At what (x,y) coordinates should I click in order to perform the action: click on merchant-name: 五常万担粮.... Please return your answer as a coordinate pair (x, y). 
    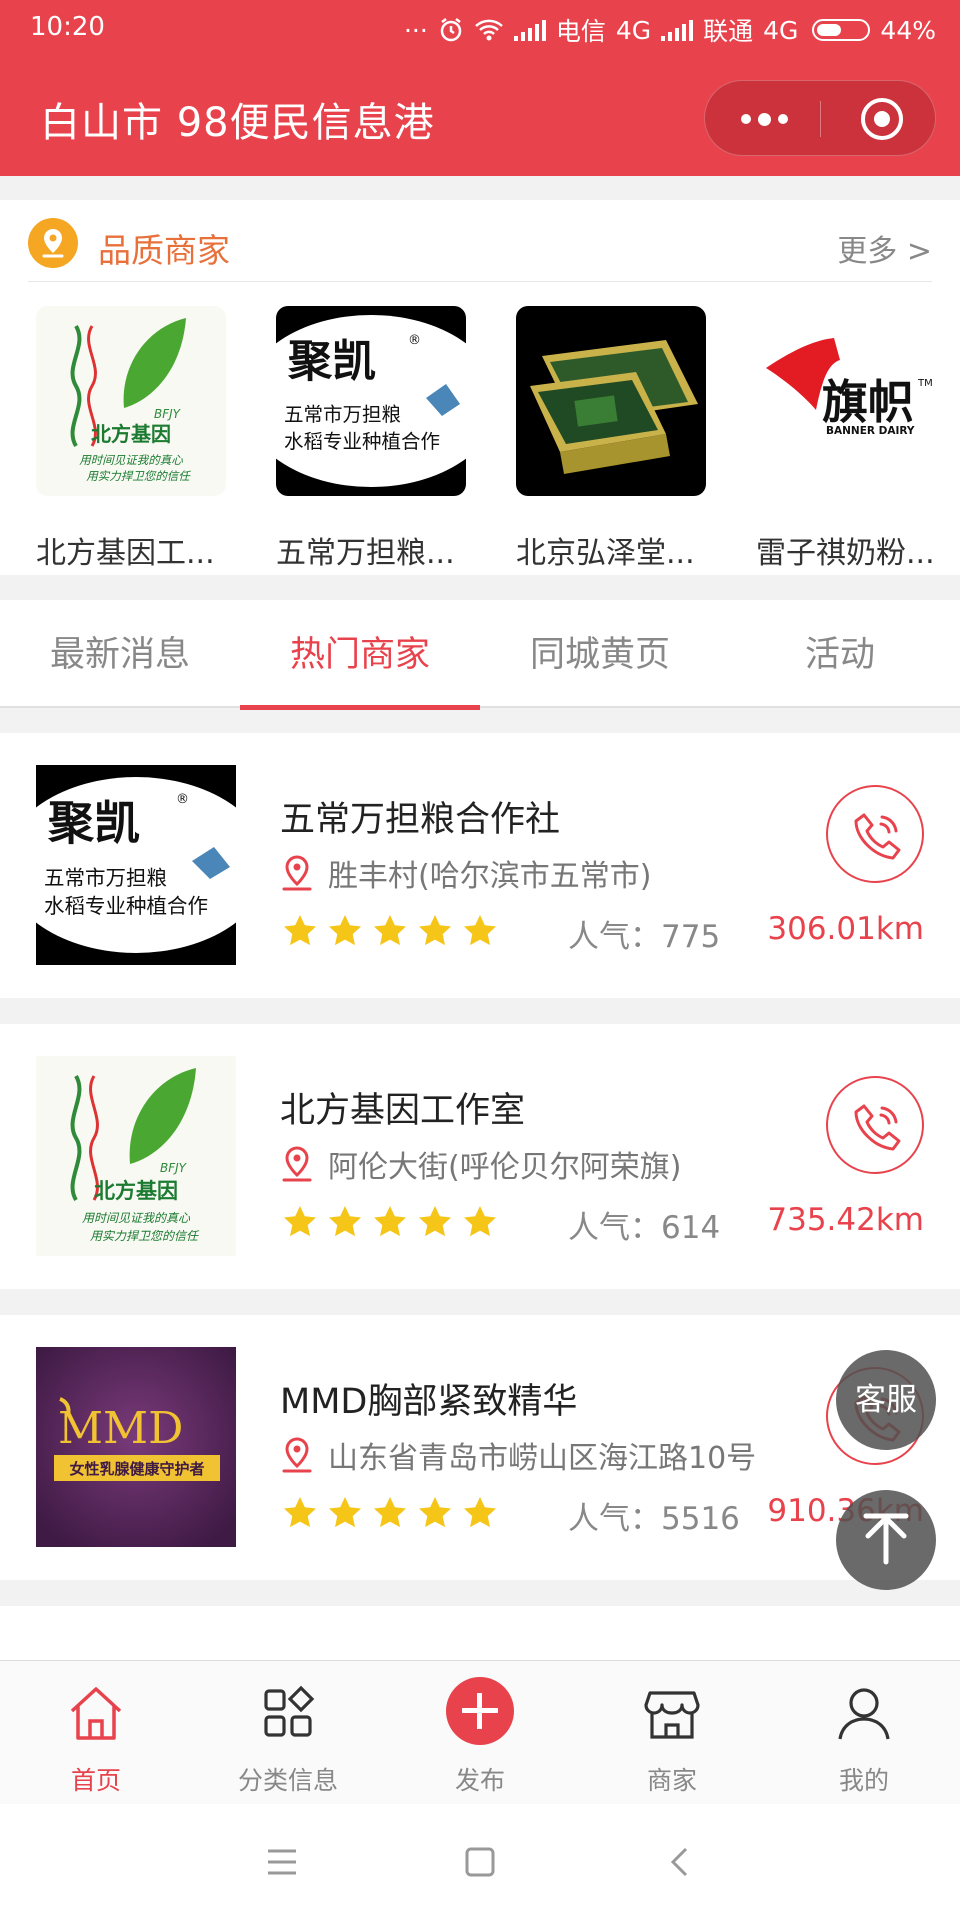
    Looking at the image, I should click on (365, 553).